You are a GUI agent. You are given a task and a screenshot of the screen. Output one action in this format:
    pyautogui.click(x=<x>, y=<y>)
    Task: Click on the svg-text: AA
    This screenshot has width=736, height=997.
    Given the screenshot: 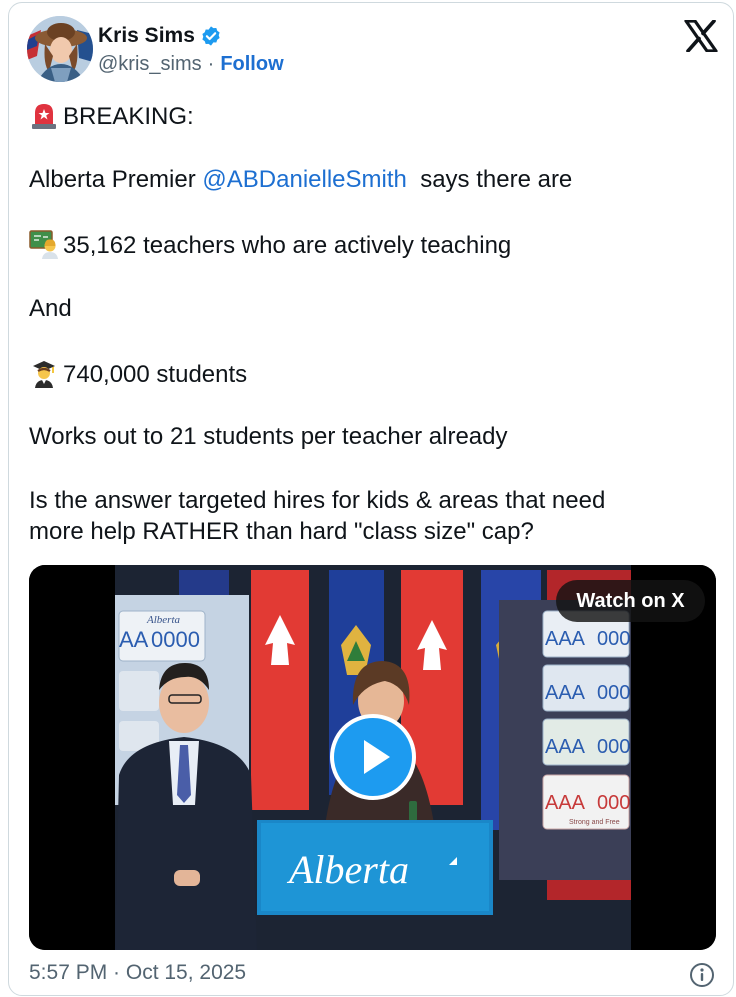 What is the action you would take?
    pyautogui.click(x=134, y=639)
    